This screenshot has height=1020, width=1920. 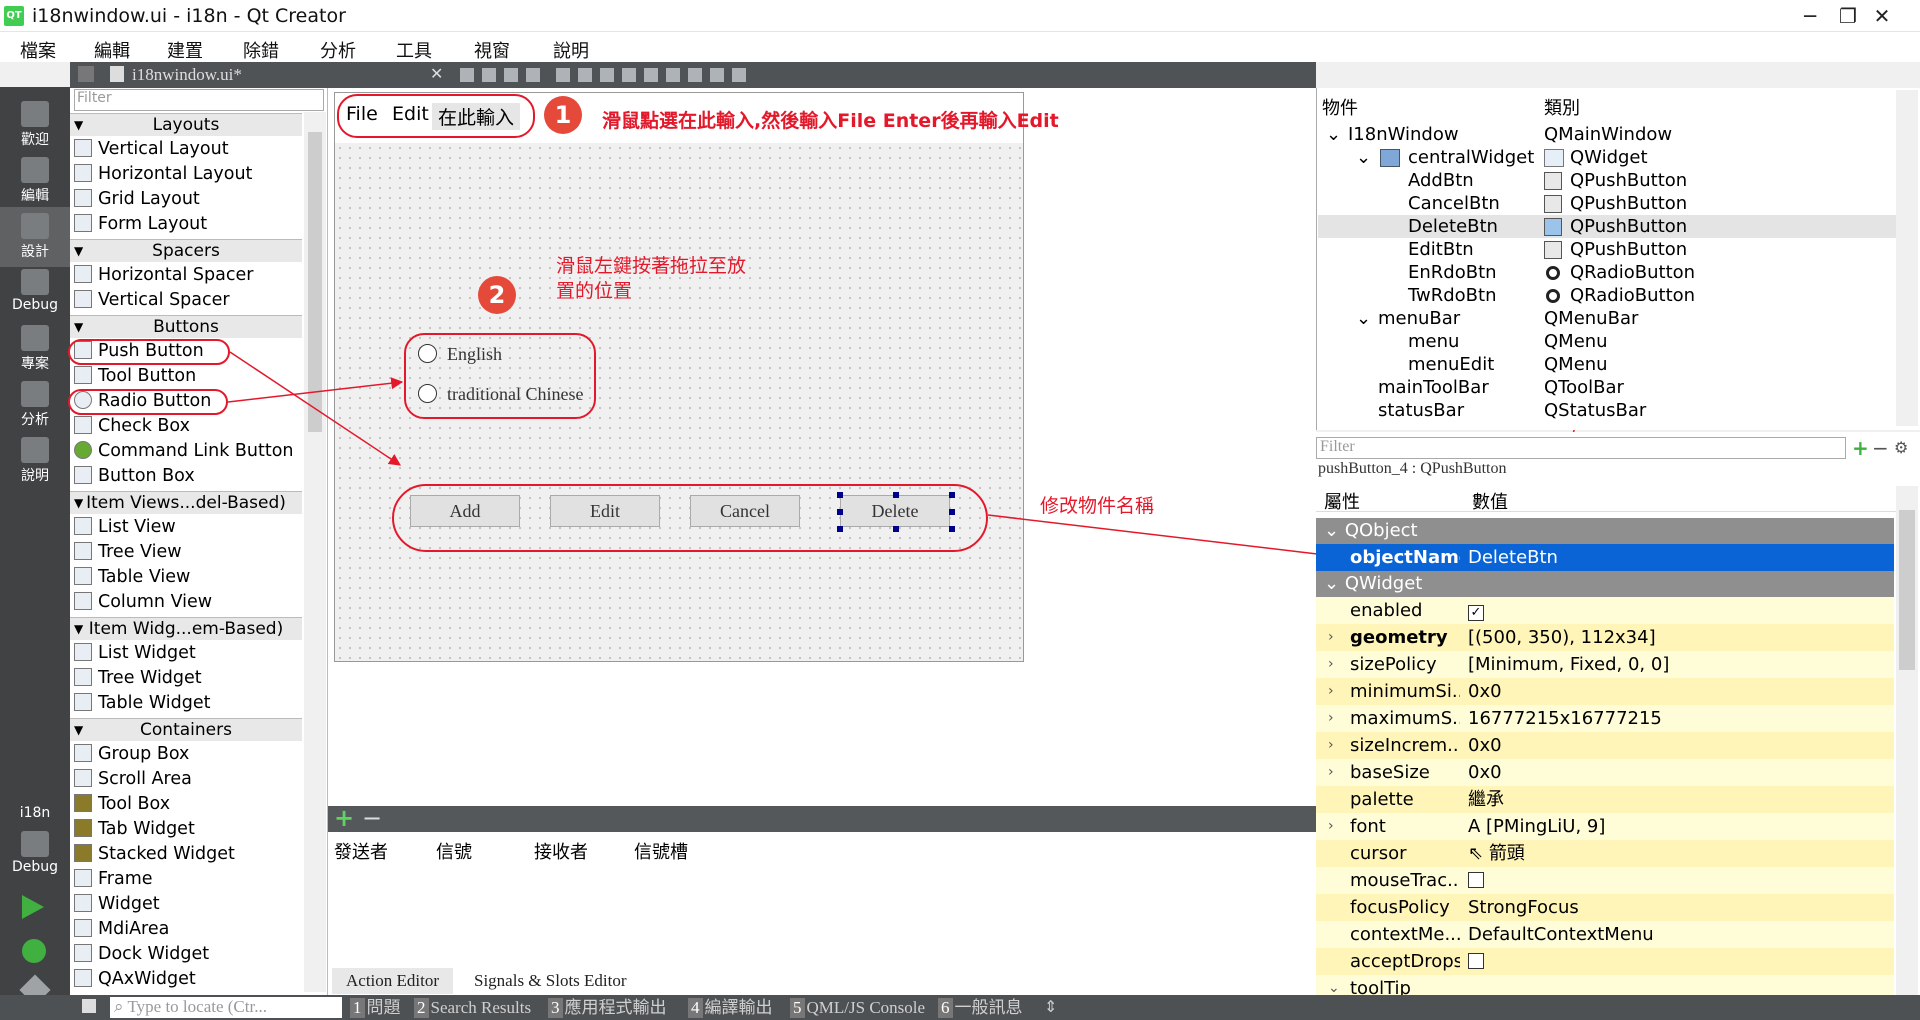 What do you see at coordinates (372, 818) in the screenshot?
I see `remove-connection-icon: −` at bounding box center [372, 818].